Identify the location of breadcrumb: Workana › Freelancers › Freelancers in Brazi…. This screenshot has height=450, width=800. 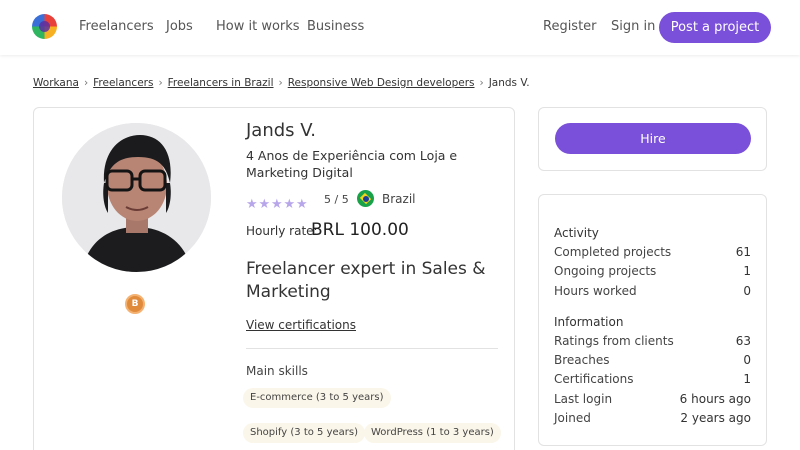
(281, 83).